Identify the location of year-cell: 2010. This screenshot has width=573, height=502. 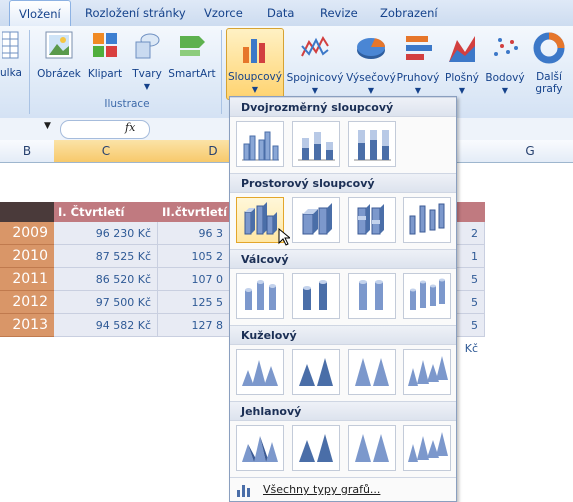
(27, 256).